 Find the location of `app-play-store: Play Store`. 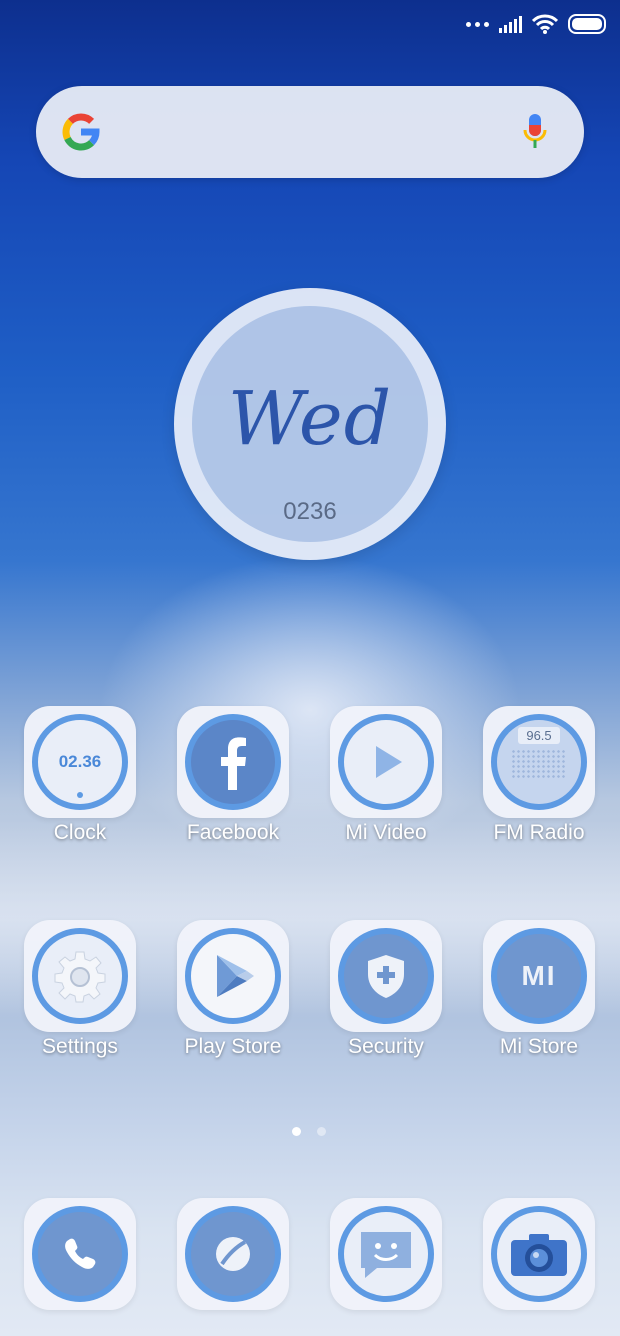

app-play-store: Play Store is located at coordinates (233, 989).